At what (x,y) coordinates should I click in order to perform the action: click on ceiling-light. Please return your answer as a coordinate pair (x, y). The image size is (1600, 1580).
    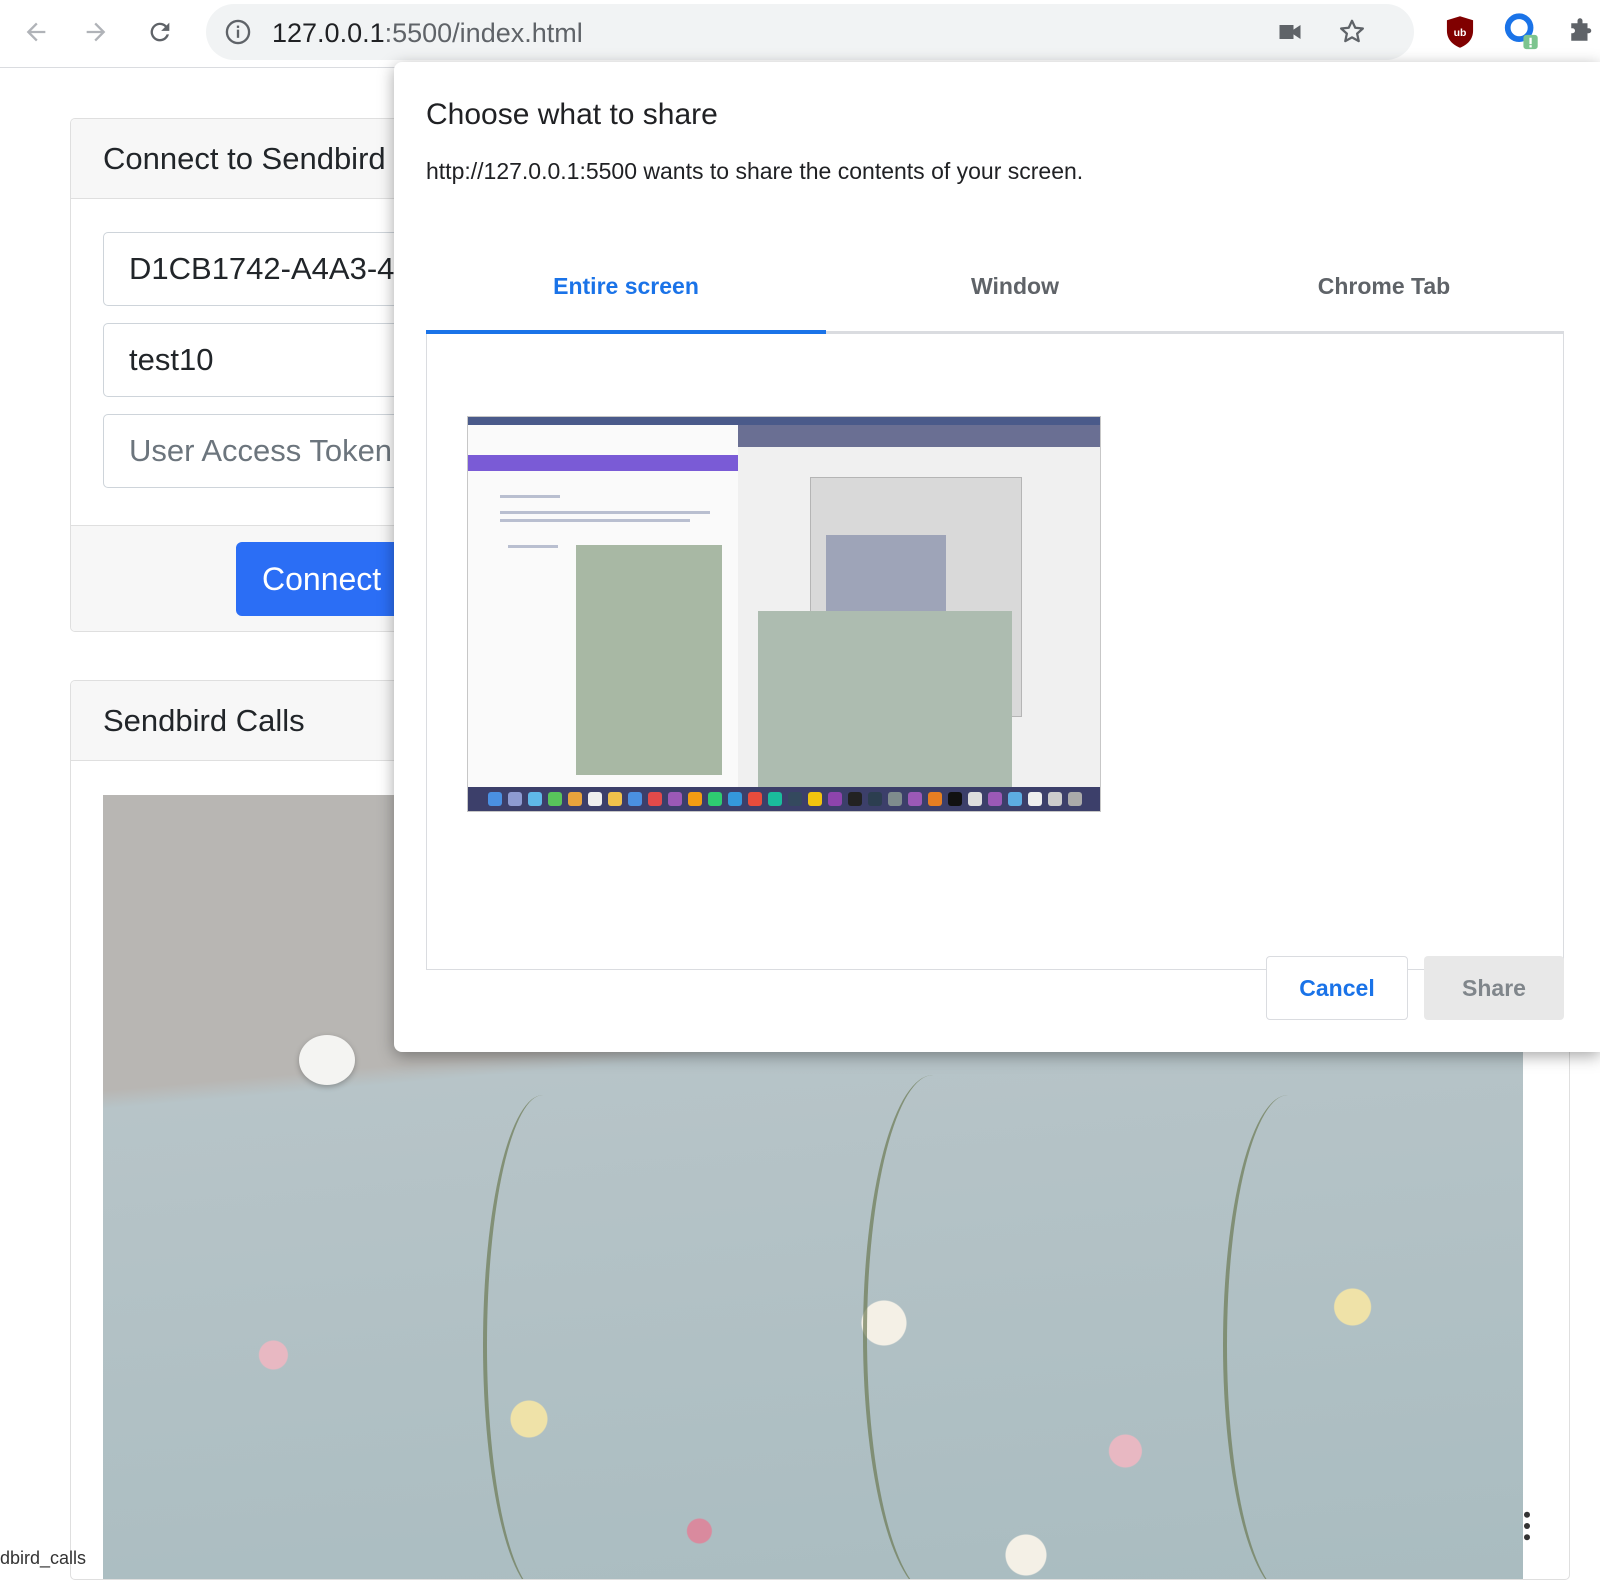
    Looking at the image, I should click on (327, 1060).